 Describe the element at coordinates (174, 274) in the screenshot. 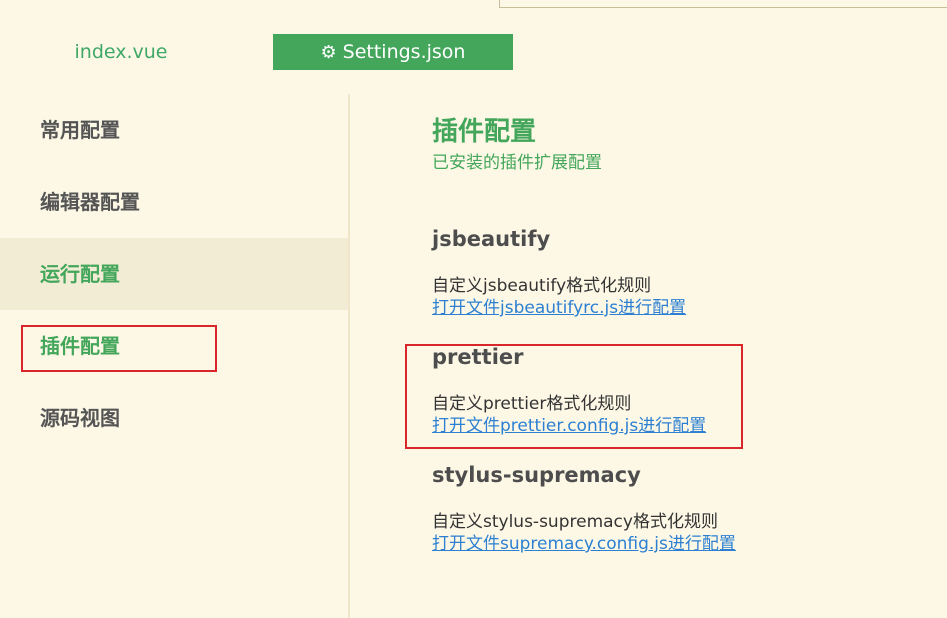

I see `sidebar-item-run: 运行配置` at that location.